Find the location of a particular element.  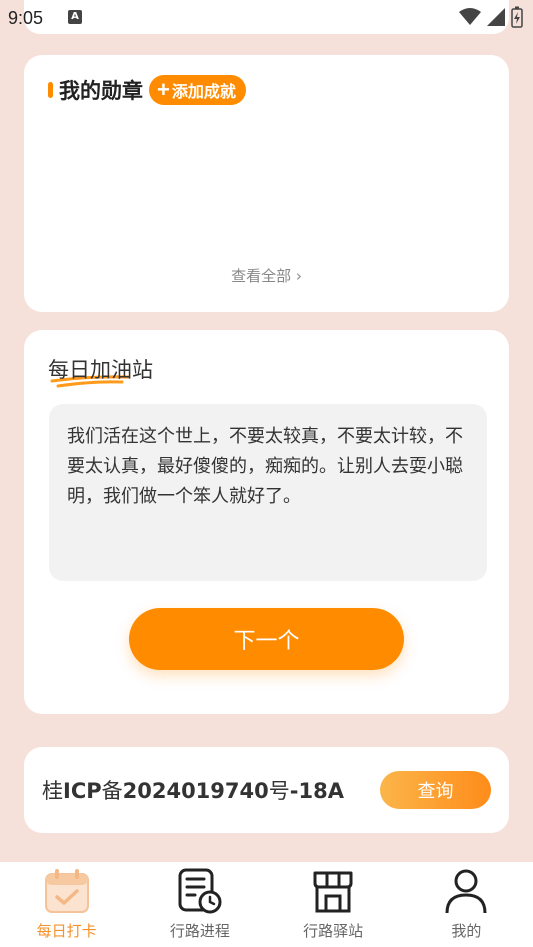

status-icons is located at coordinates (491, 17).